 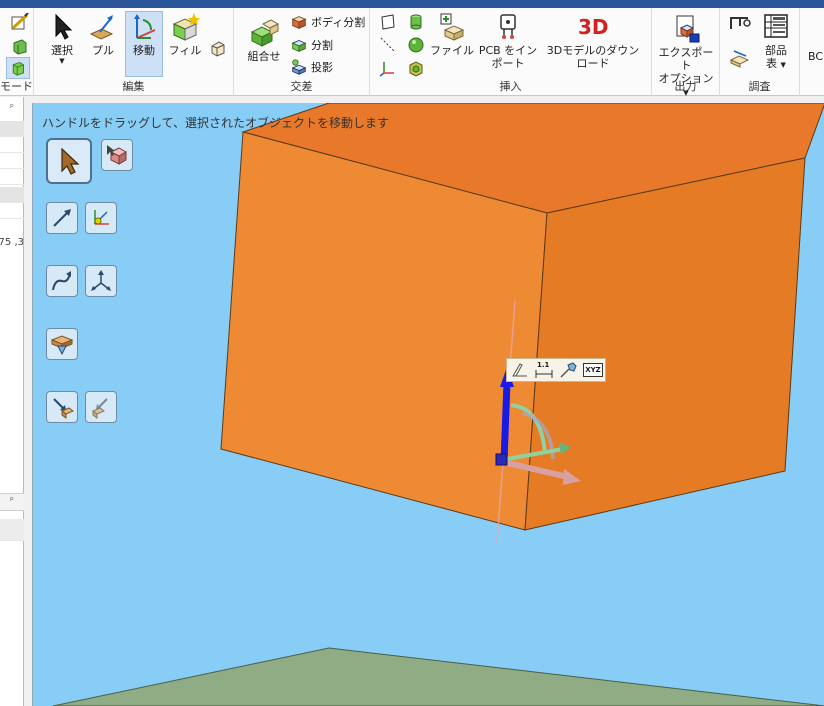 What do you see at coordinates (62, 407) in the screenshot?
I see `up-to-button` at bounding box center [62, 407].